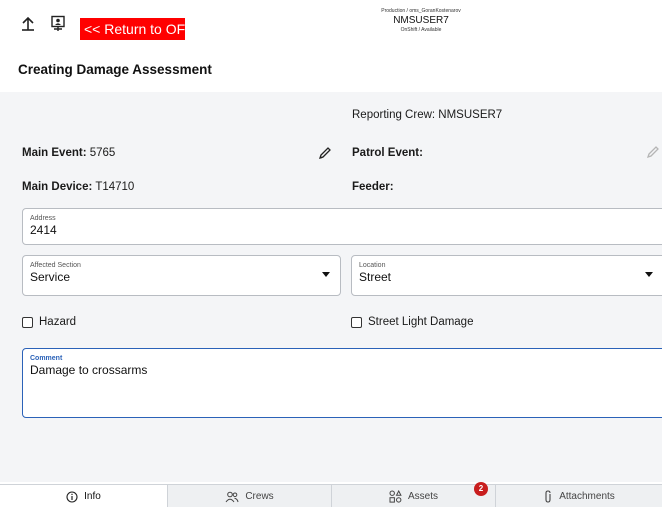  What do you see at coordinates (232, 496) in the screenshot?
I see `crews-icon` at bounding box center [232, 496].